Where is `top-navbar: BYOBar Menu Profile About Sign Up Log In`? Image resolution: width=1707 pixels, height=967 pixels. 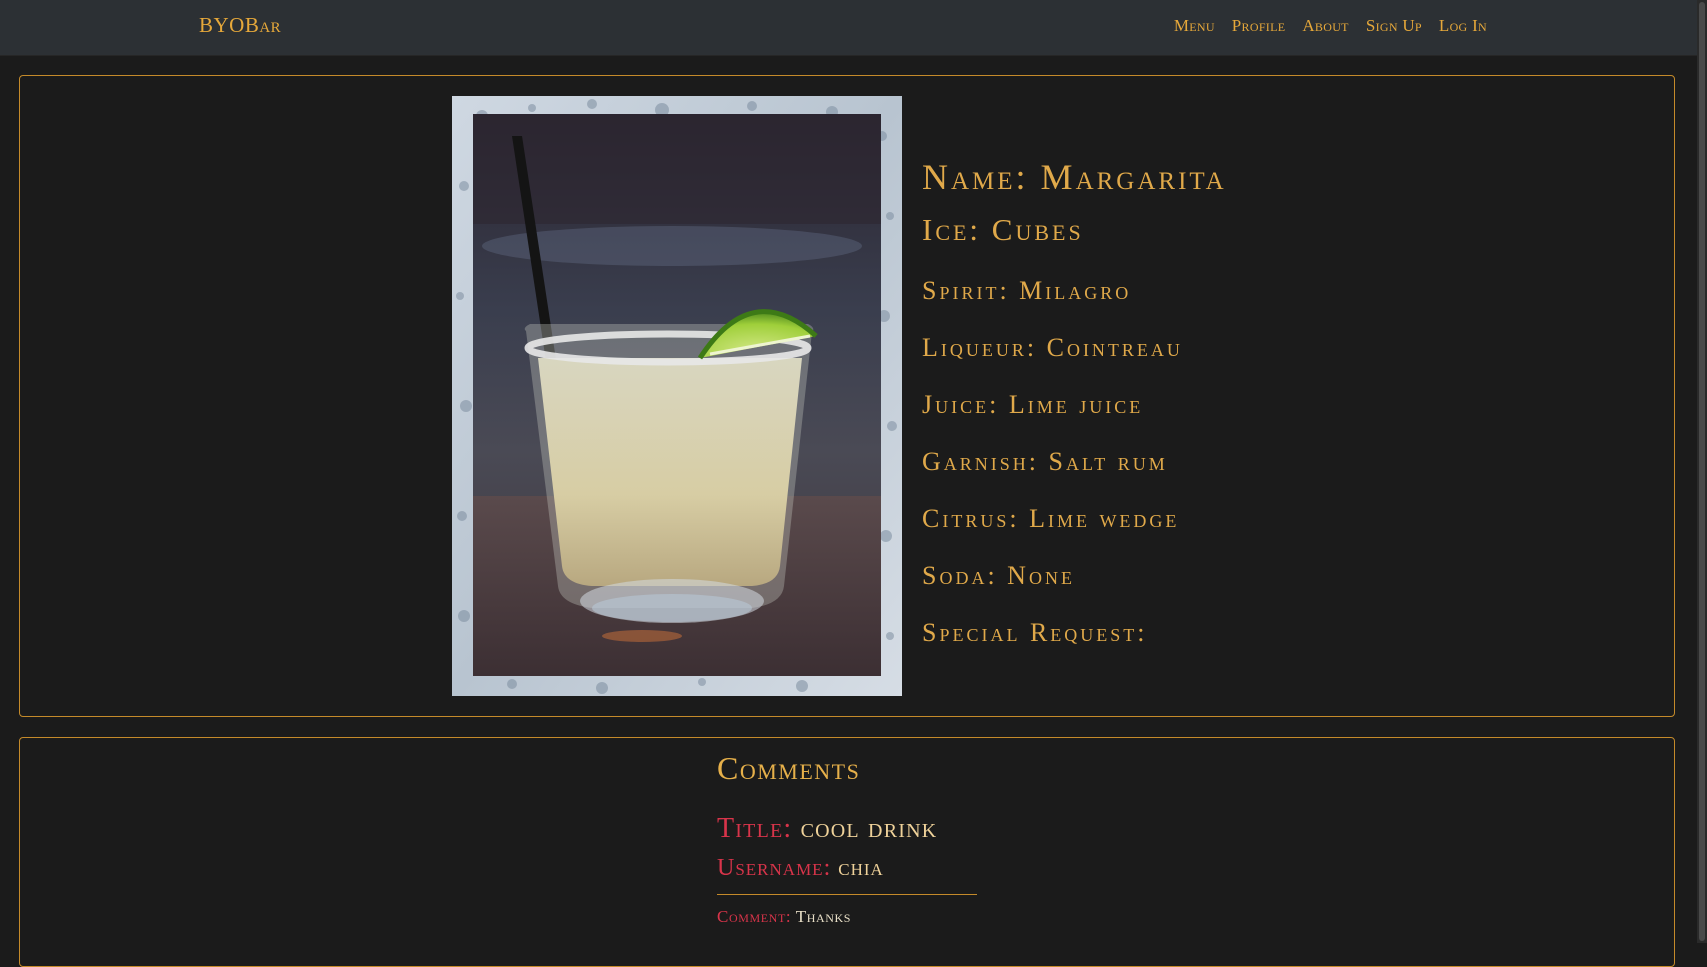 top-navbar: BYOBar Menu Profile About Sign Up Log In is located at coordinates (848, 28).